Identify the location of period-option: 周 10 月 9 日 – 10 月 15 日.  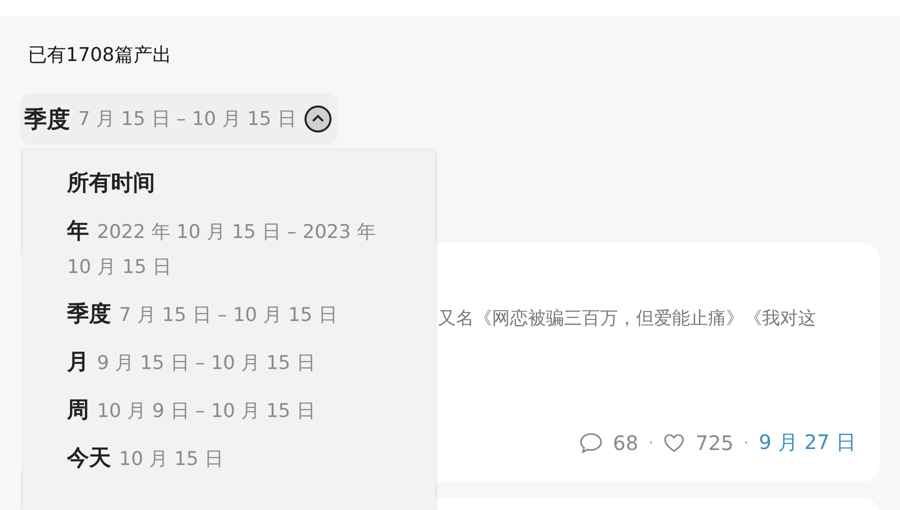
(229, 411).